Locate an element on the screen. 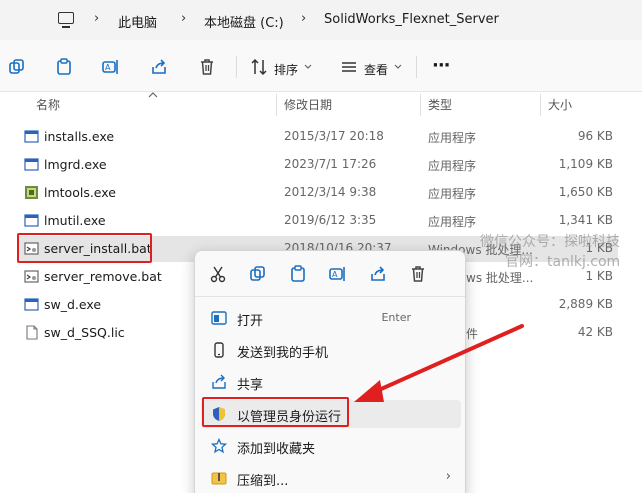 Image resolution: width=642 pixels, height=493 pixels. breadcrumb-local-disk: 本地磁盘 (C:) is located at coordinates (244, 21).